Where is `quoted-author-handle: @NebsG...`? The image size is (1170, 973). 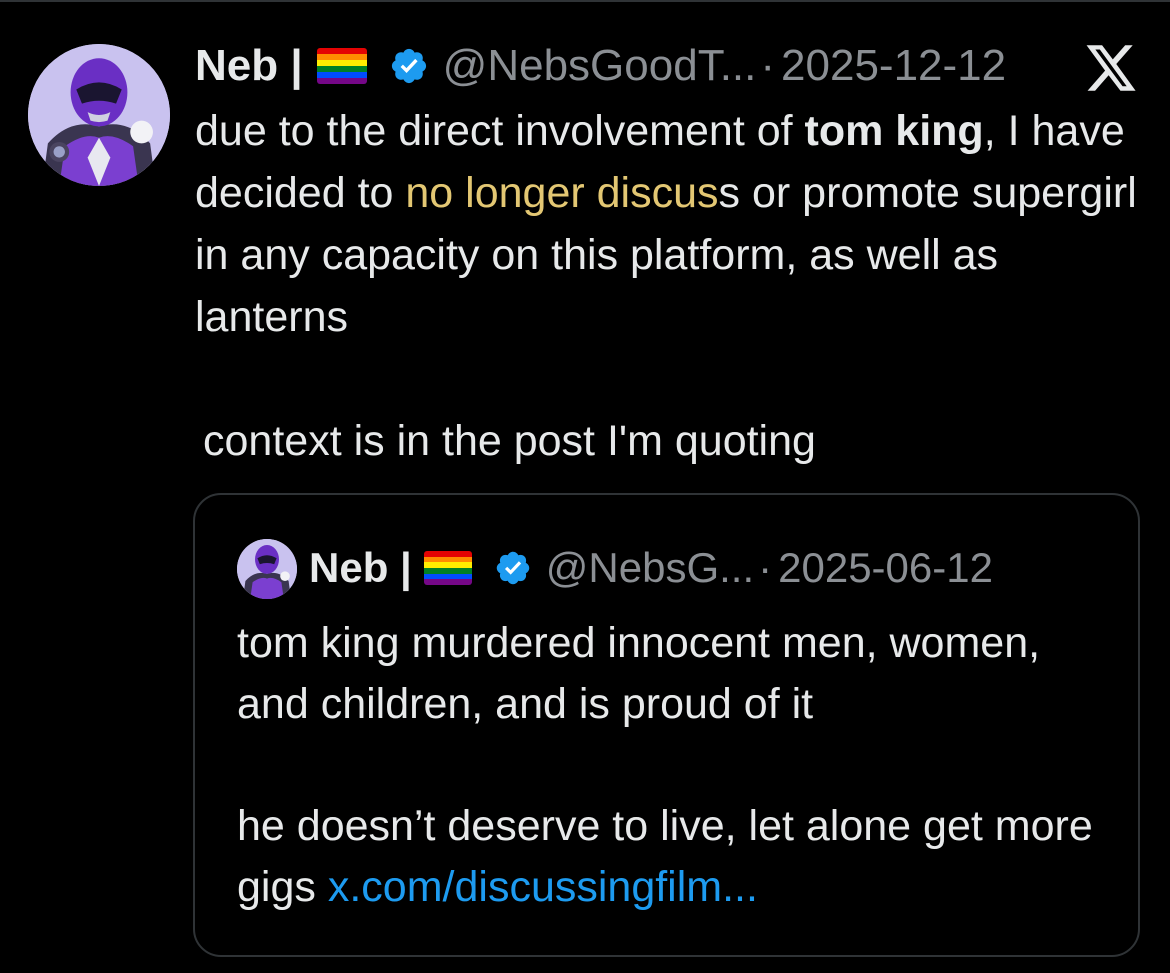
quoted-author-handle: @NebsG... is located at coordinates (650, 568).